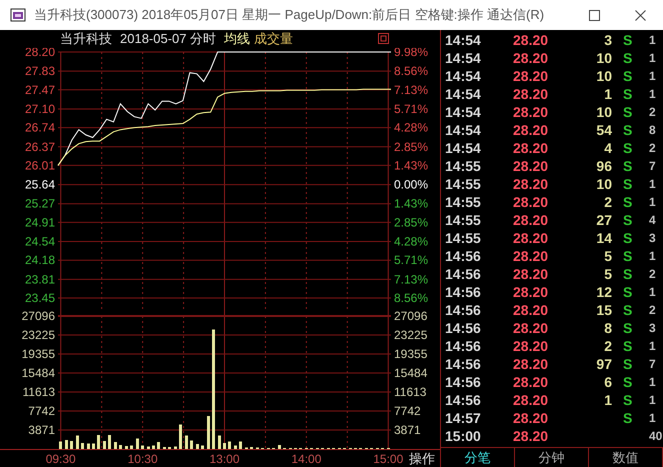 Image resolution: width=663 pixels, height=467 pixels. Describe the element at coordinates (39, 165) in the screenshot. I see `price-axis-label: 26.01` at that location.